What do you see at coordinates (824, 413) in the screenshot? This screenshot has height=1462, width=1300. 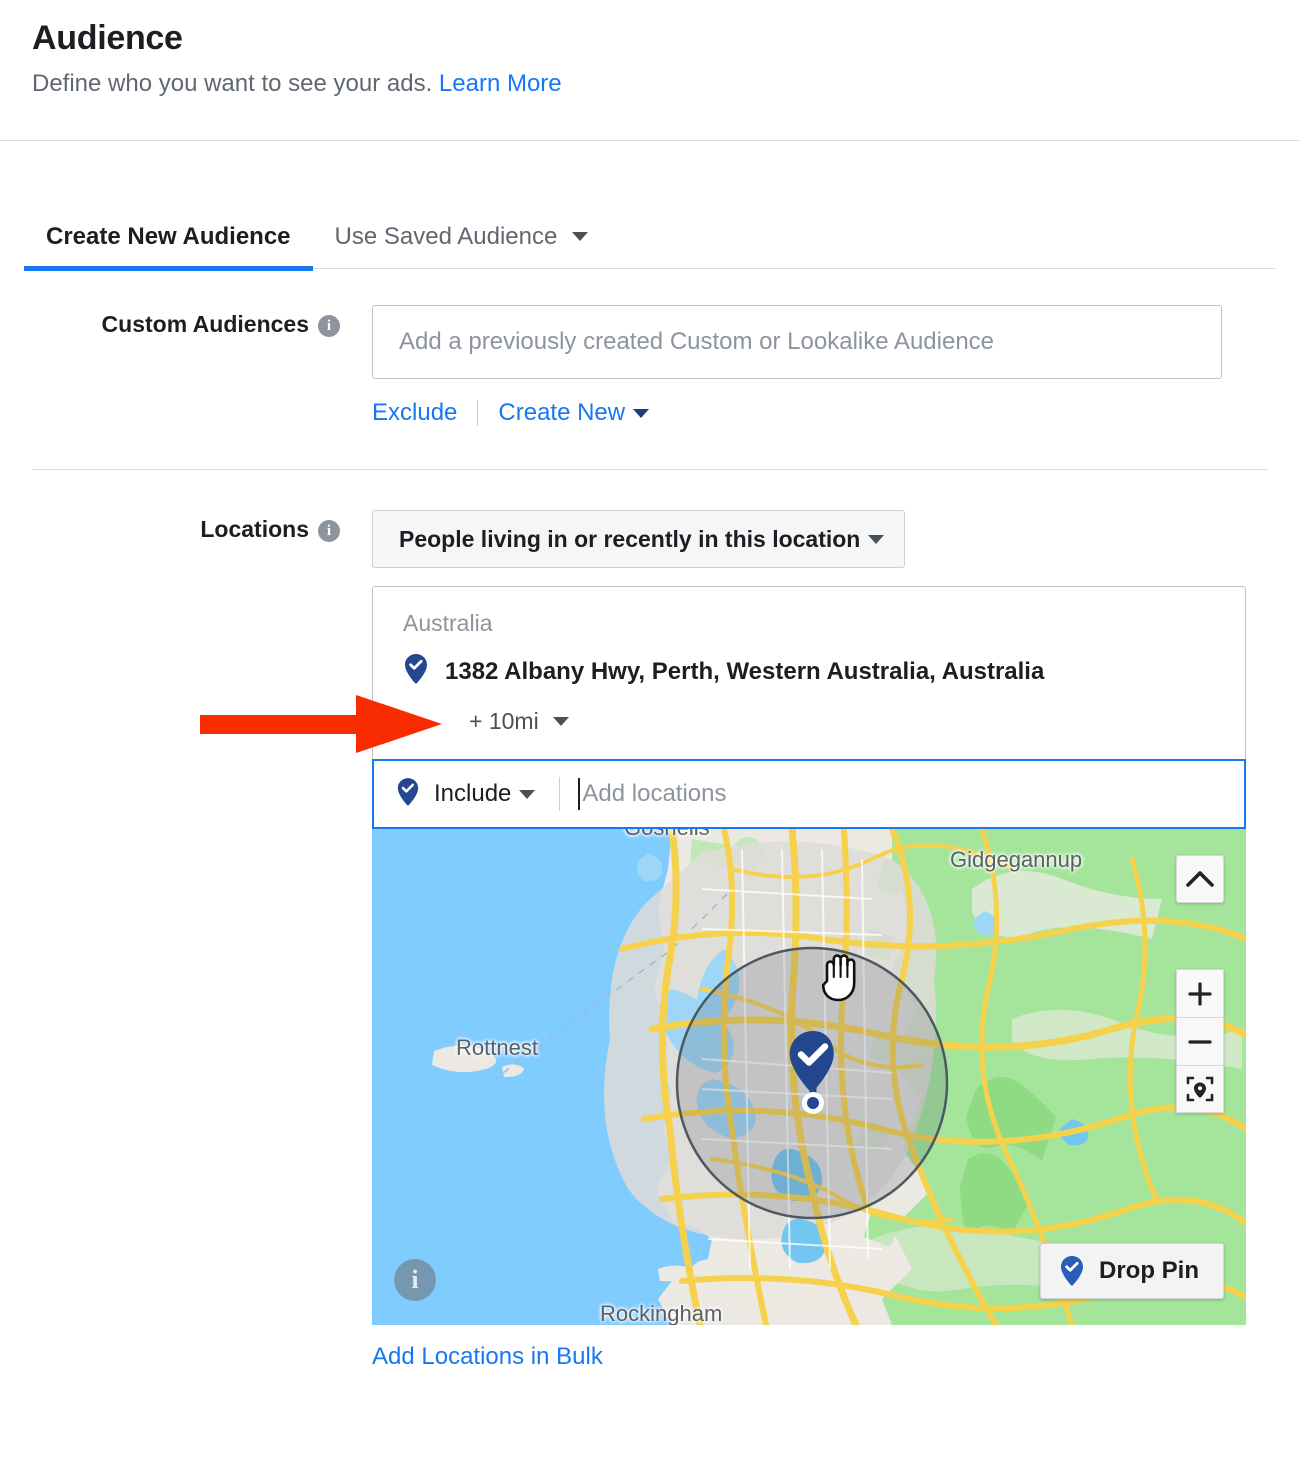 I see `custom-audiences-sub-links: Exclude Create New` at bounding box center [824, 413].